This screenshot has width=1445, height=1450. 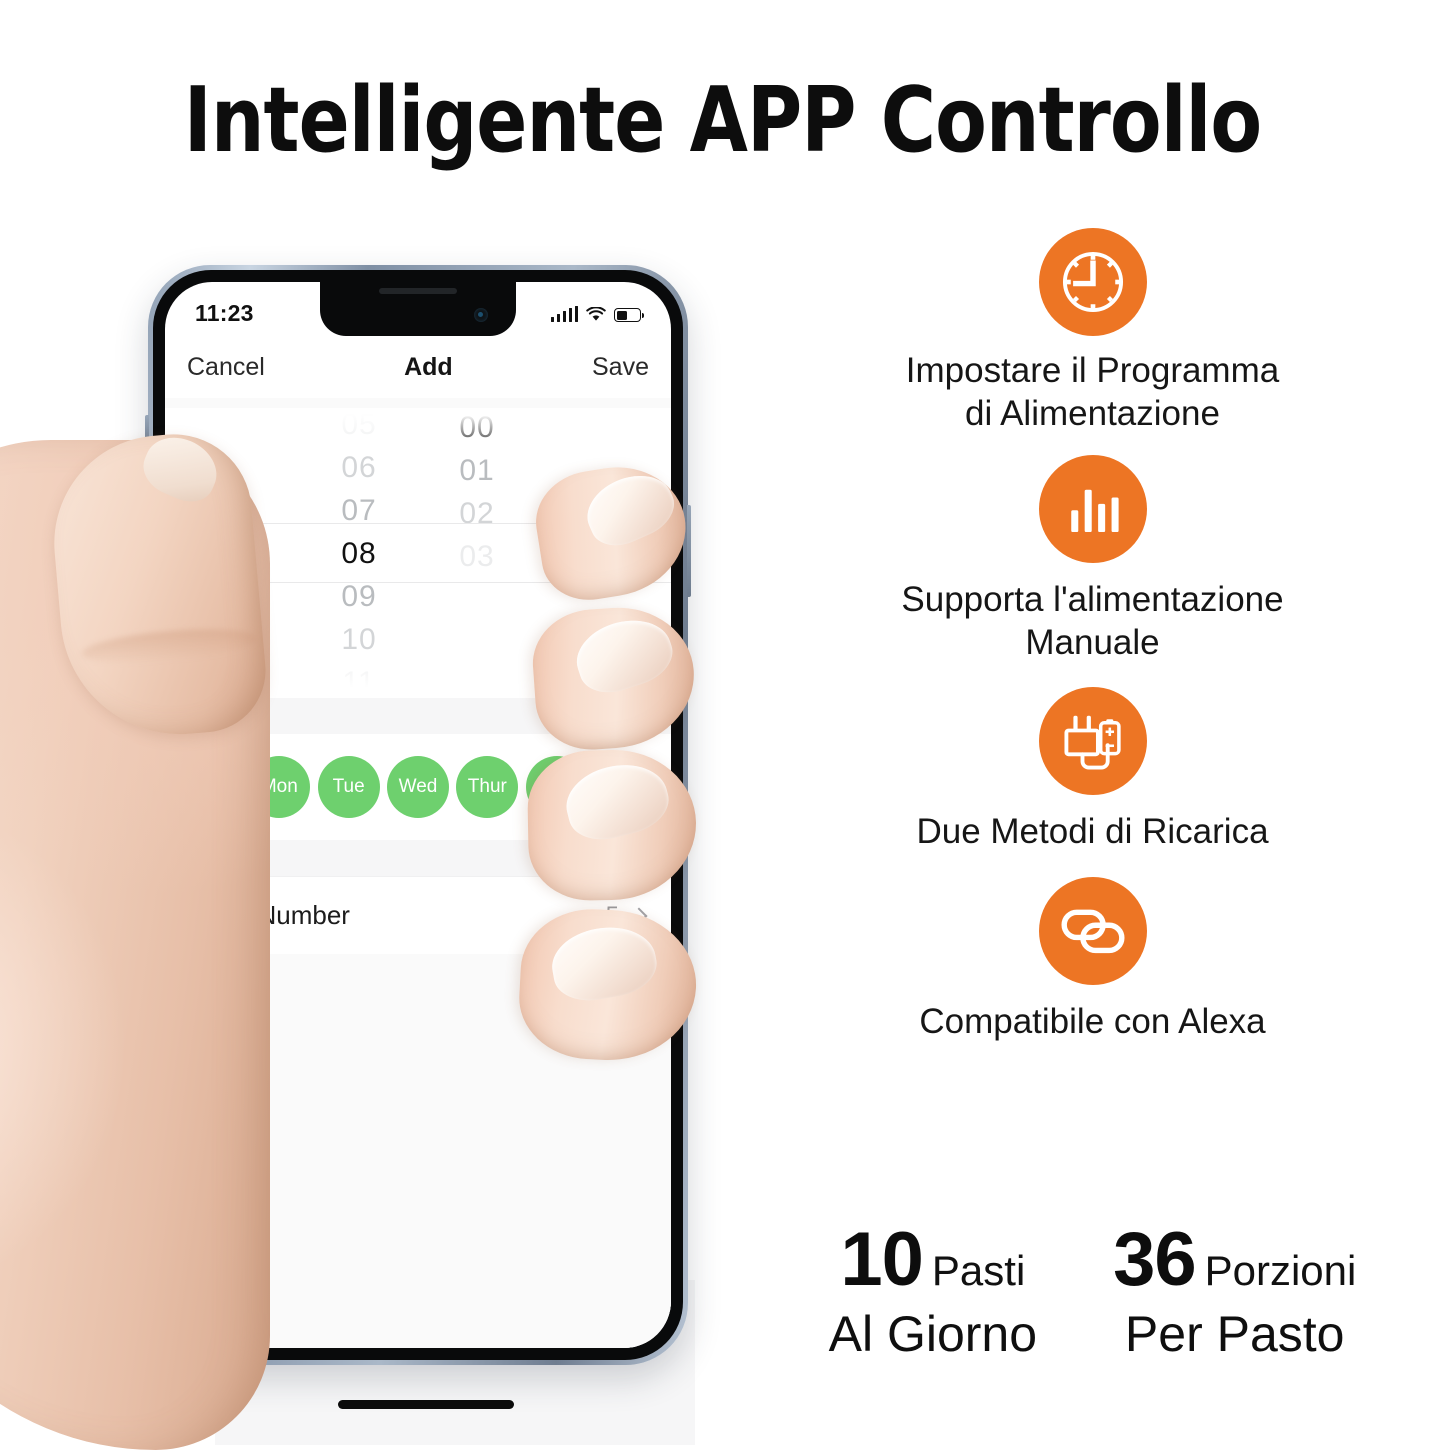 I want to click on chevron-right-icon, so click(x=639, y=915).